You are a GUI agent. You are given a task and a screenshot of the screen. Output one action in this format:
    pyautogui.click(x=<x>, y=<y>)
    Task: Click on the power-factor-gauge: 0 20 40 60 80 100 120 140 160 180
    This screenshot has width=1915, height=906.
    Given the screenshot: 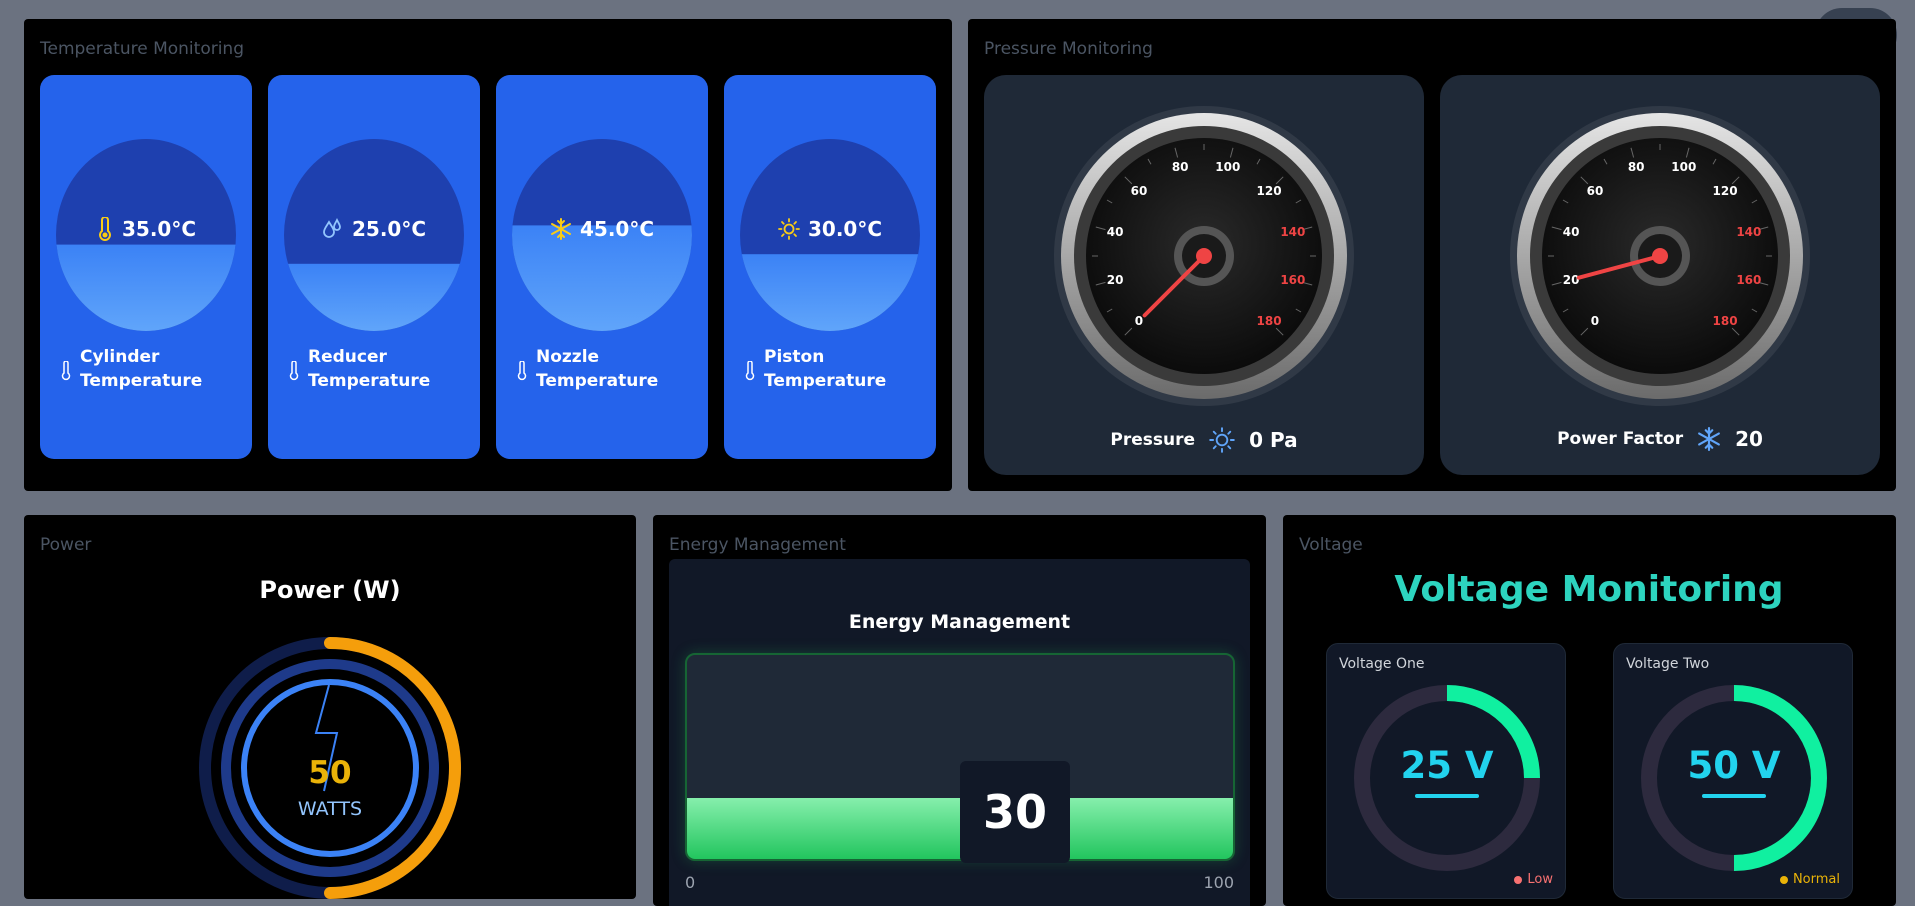 What is the action you would take?
    pyautogui.click(x=1660, y=256)
    